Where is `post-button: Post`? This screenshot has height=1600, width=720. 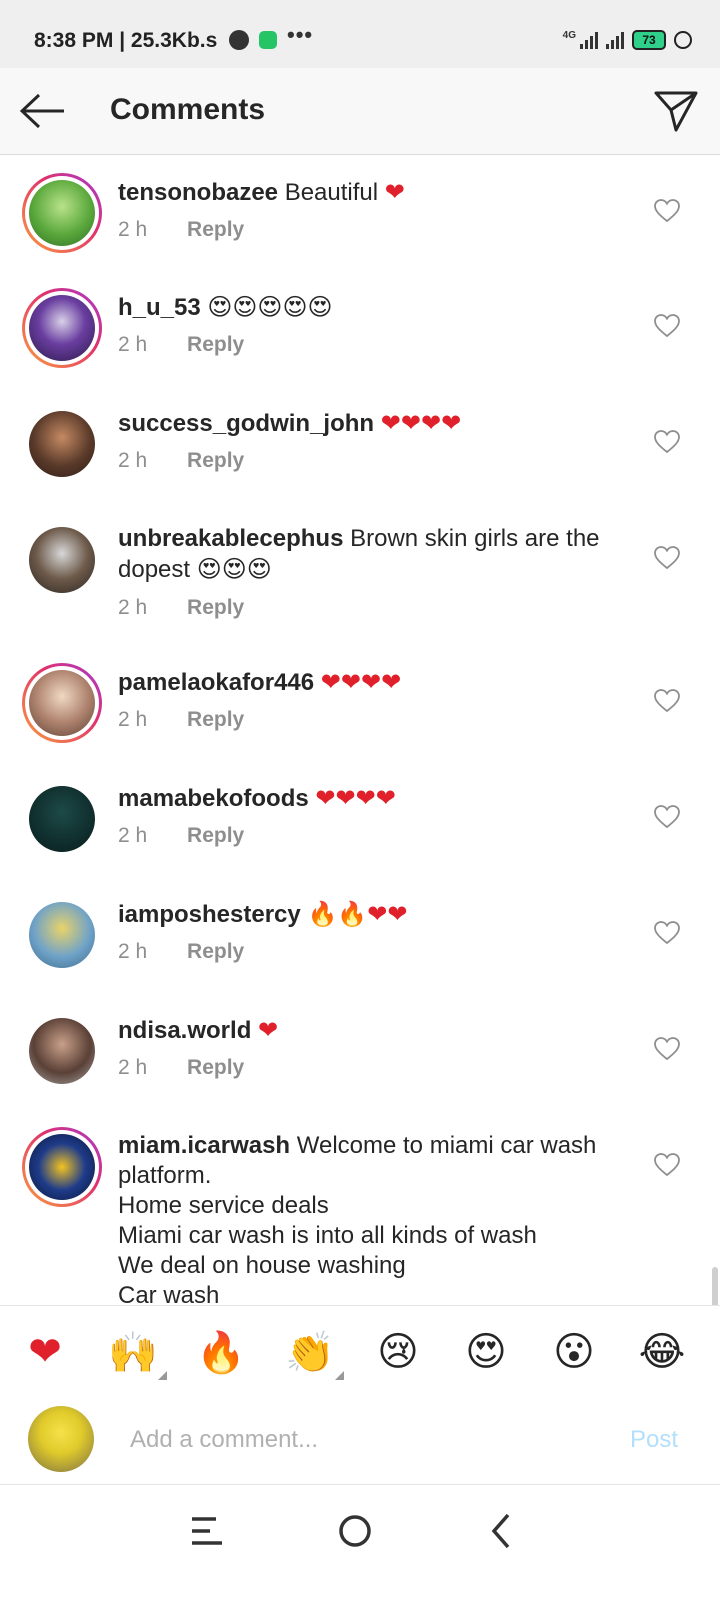
post-button: Post is located at coordinates (654, 1440).